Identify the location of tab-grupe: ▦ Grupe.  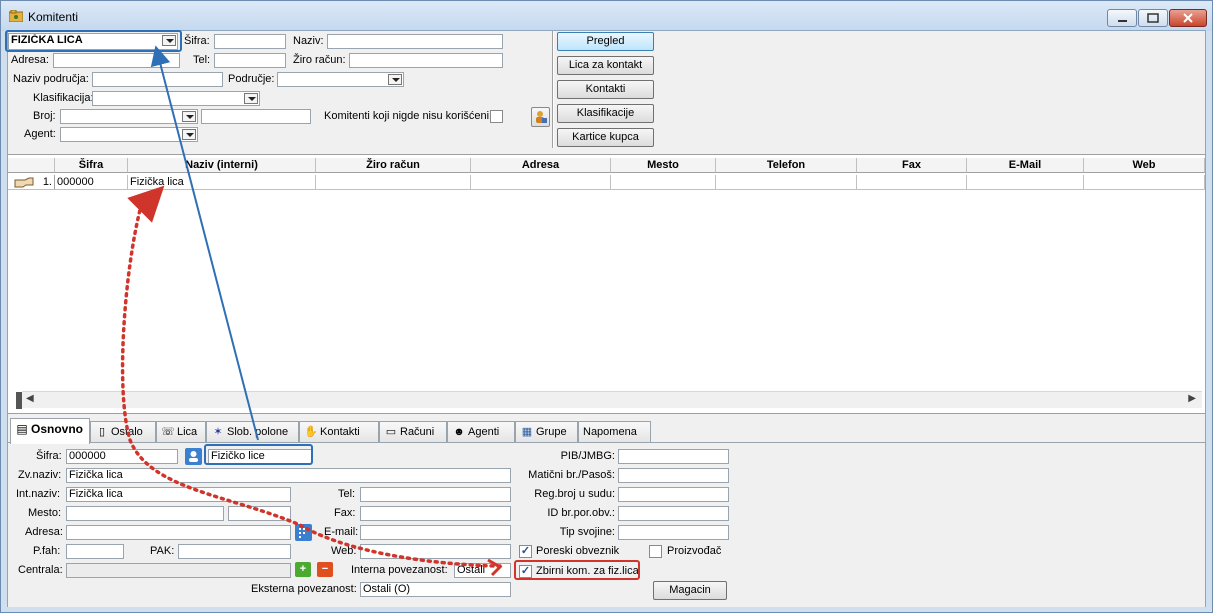
(546, 432).